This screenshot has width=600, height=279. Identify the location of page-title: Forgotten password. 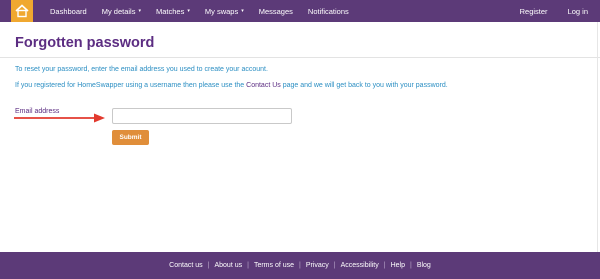
(85, 43).